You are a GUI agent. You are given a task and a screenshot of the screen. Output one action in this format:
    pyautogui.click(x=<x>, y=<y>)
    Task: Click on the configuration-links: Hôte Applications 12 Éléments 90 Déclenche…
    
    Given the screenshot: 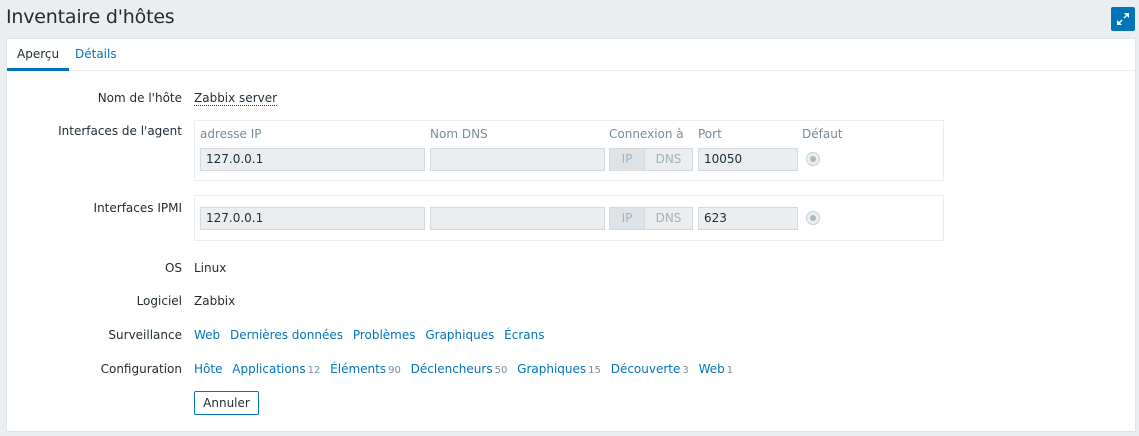 What is the action you would take?
    pyautogui.click(x=466, y=369)
    